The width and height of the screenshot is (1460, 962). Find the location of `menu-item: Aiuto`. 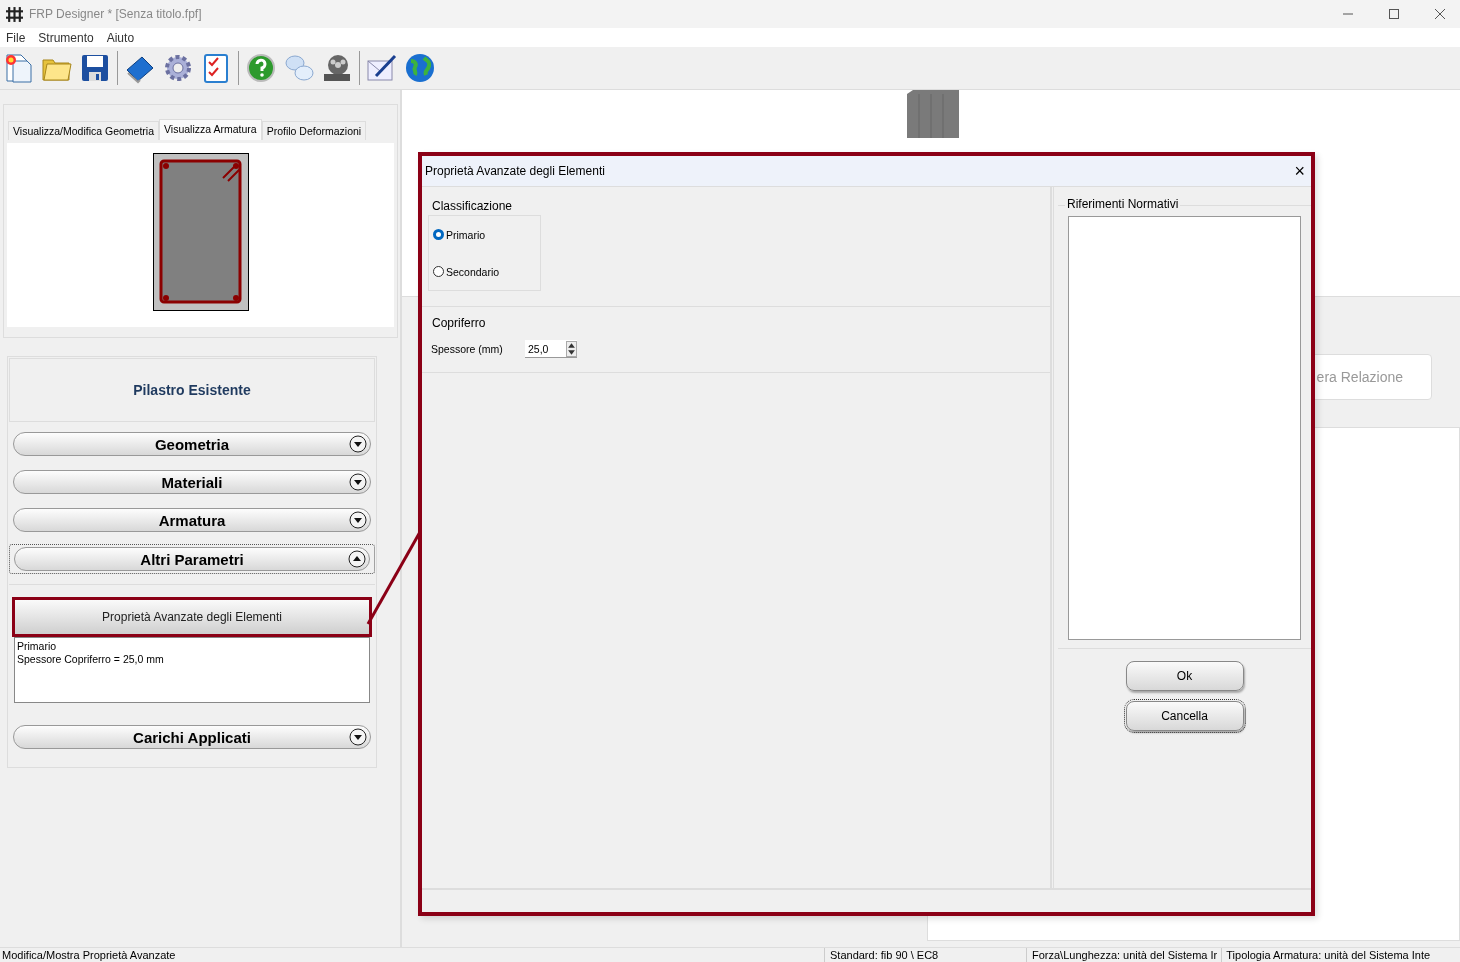

menu-item: Aiuto is located at coordinates (120, 37).